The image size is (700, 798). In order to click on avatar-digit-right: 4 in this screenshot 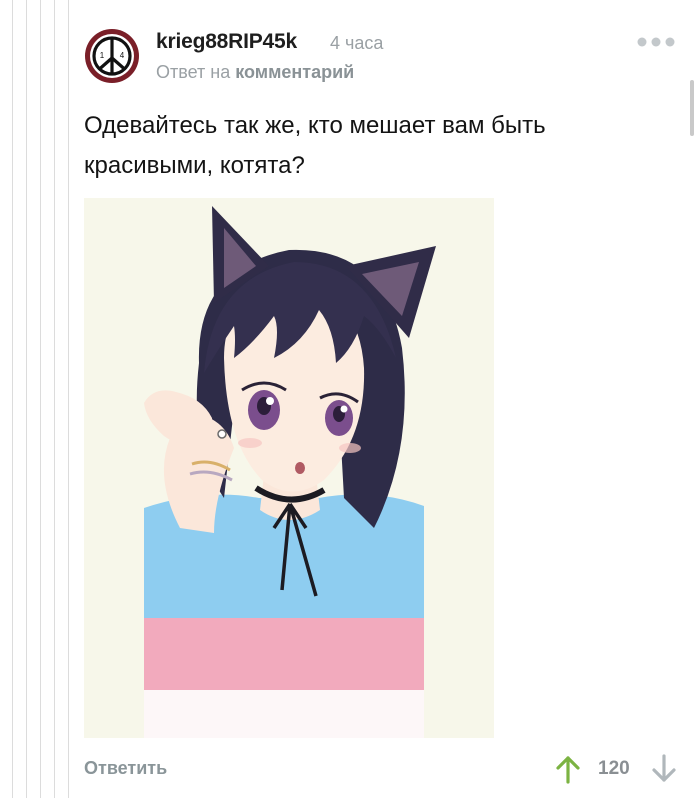, I will do `click(122, 55)`.